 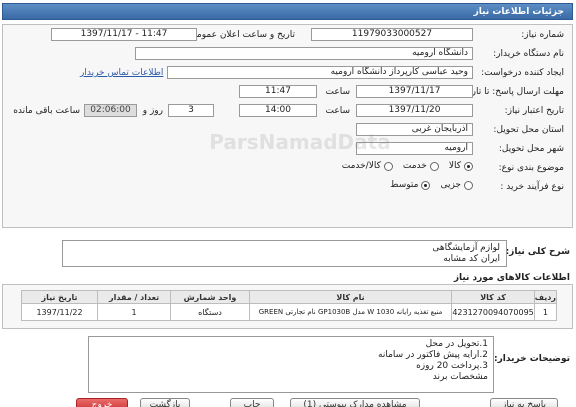 What do you see at coordinates (102, 402) in the screenshot?
I see `exit-button: خروج` at bounding box center [102, 402].